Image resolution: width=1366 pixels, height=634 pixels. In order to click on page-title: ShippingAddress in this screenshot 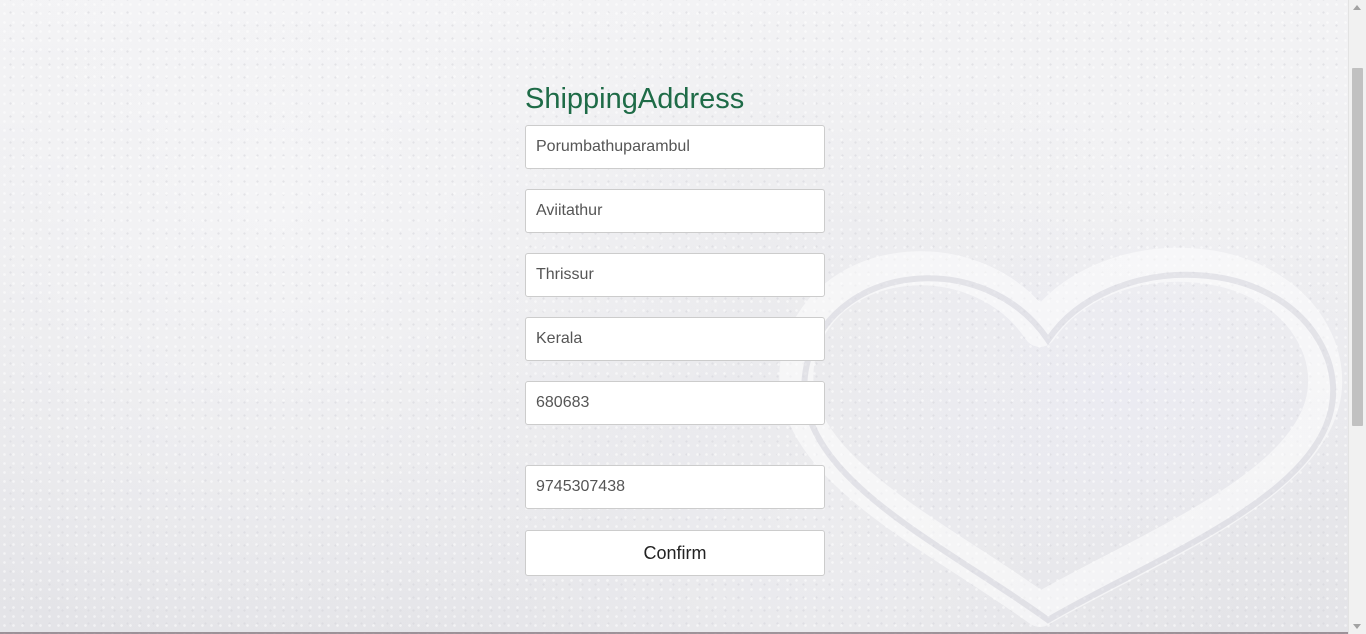, I will do `click(635, 99)`.